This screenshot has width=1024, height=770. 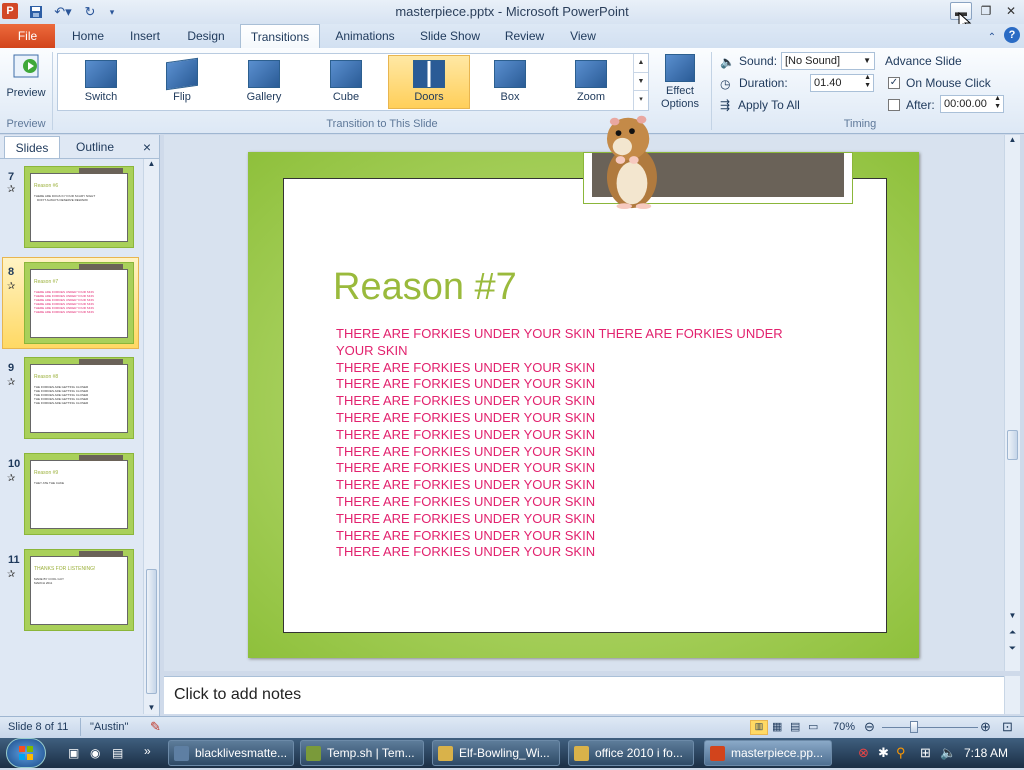 I want to click on notes-pane: Click to add notes, so click(x=584, y=695).